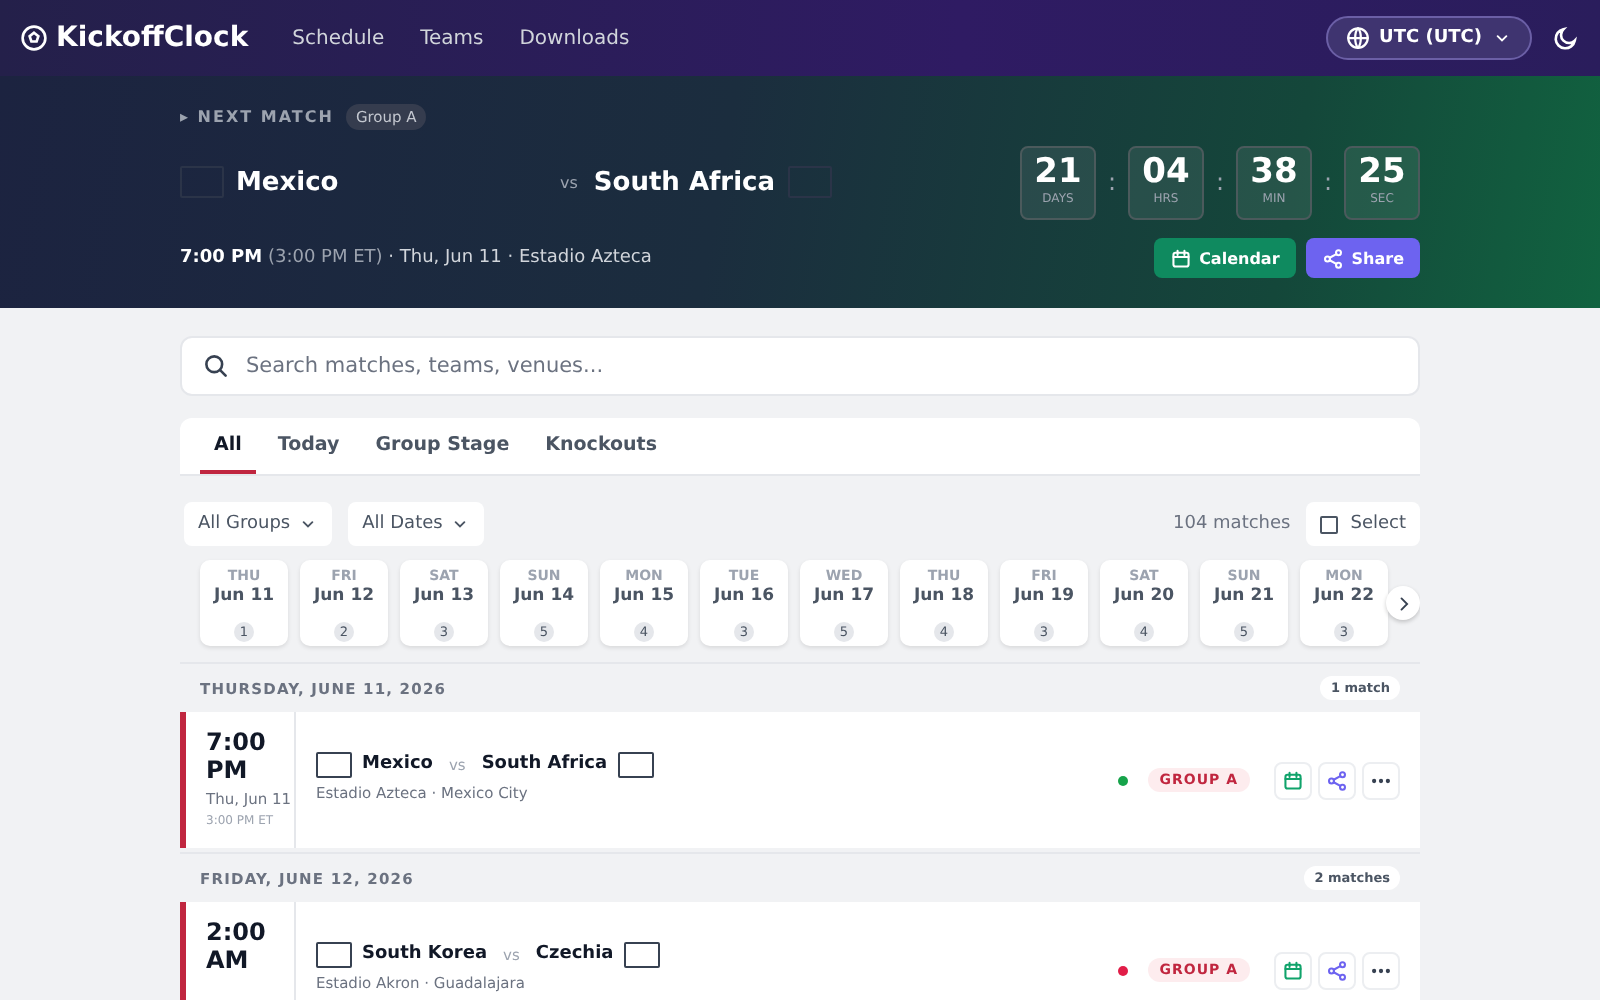  What do you see at coordinates (338, 38) in the screenshot?
I see `nav-link: Schedule` at bounding box center [338, 38].